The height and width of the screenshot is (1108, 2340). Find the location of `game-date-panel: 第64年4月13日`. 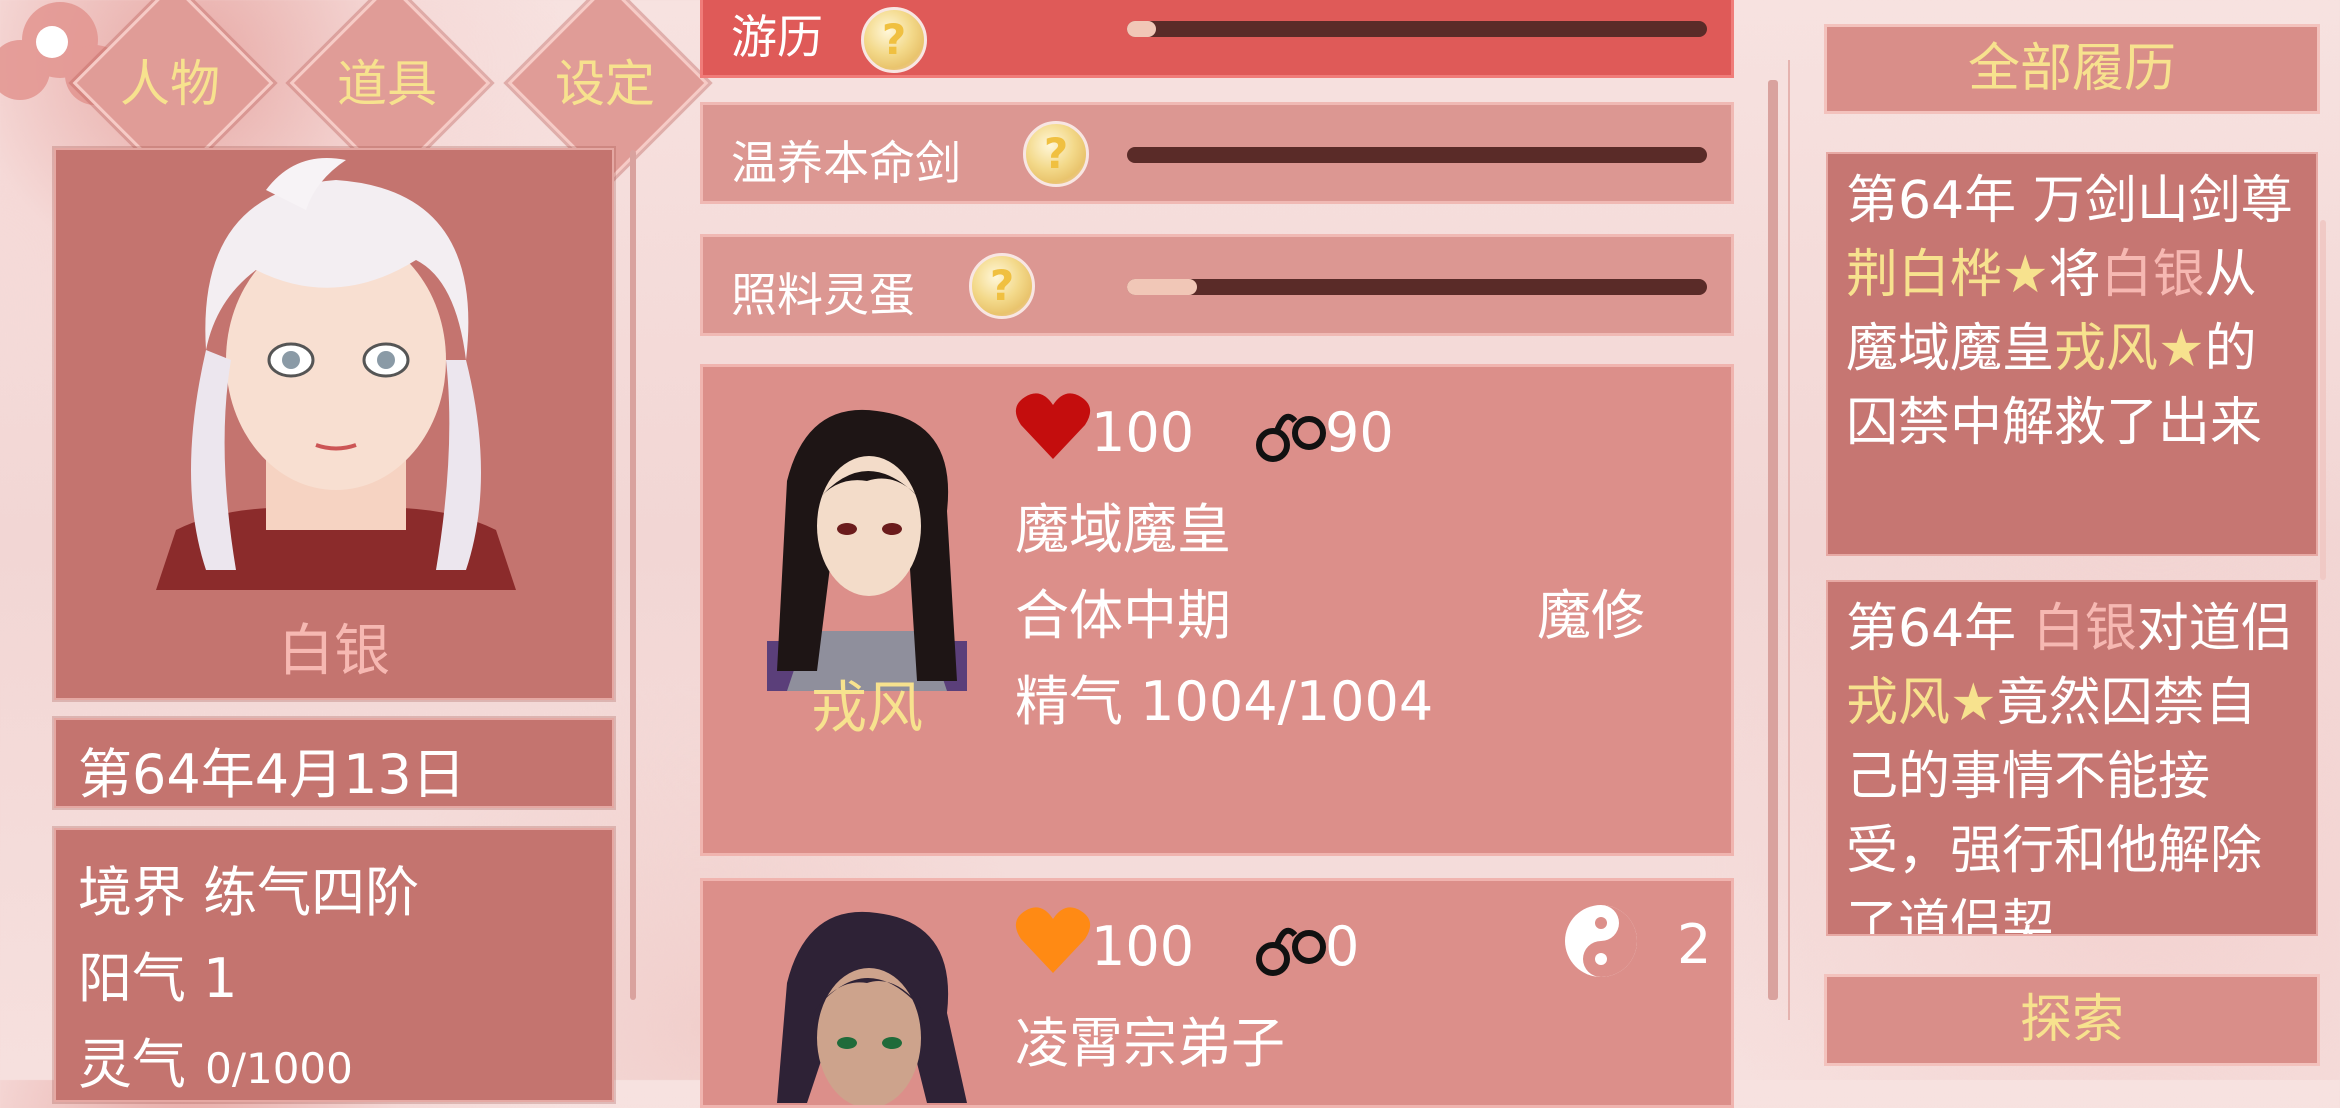

game-date-panel: 第64年4月13日 is located at coordinates (334, 763).